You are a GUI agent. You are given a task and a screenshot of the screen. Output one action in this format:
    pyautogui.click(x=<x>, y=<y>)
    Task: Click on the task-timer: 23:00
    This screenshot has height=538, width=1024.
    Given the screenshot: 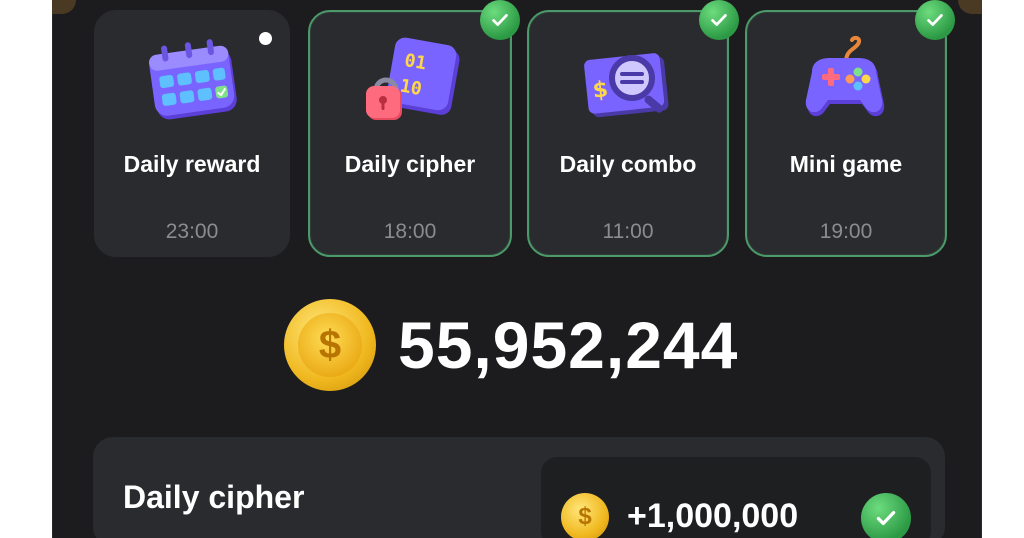 What is the action you would take?
    pyautogui.click(x=192, y=231)
    